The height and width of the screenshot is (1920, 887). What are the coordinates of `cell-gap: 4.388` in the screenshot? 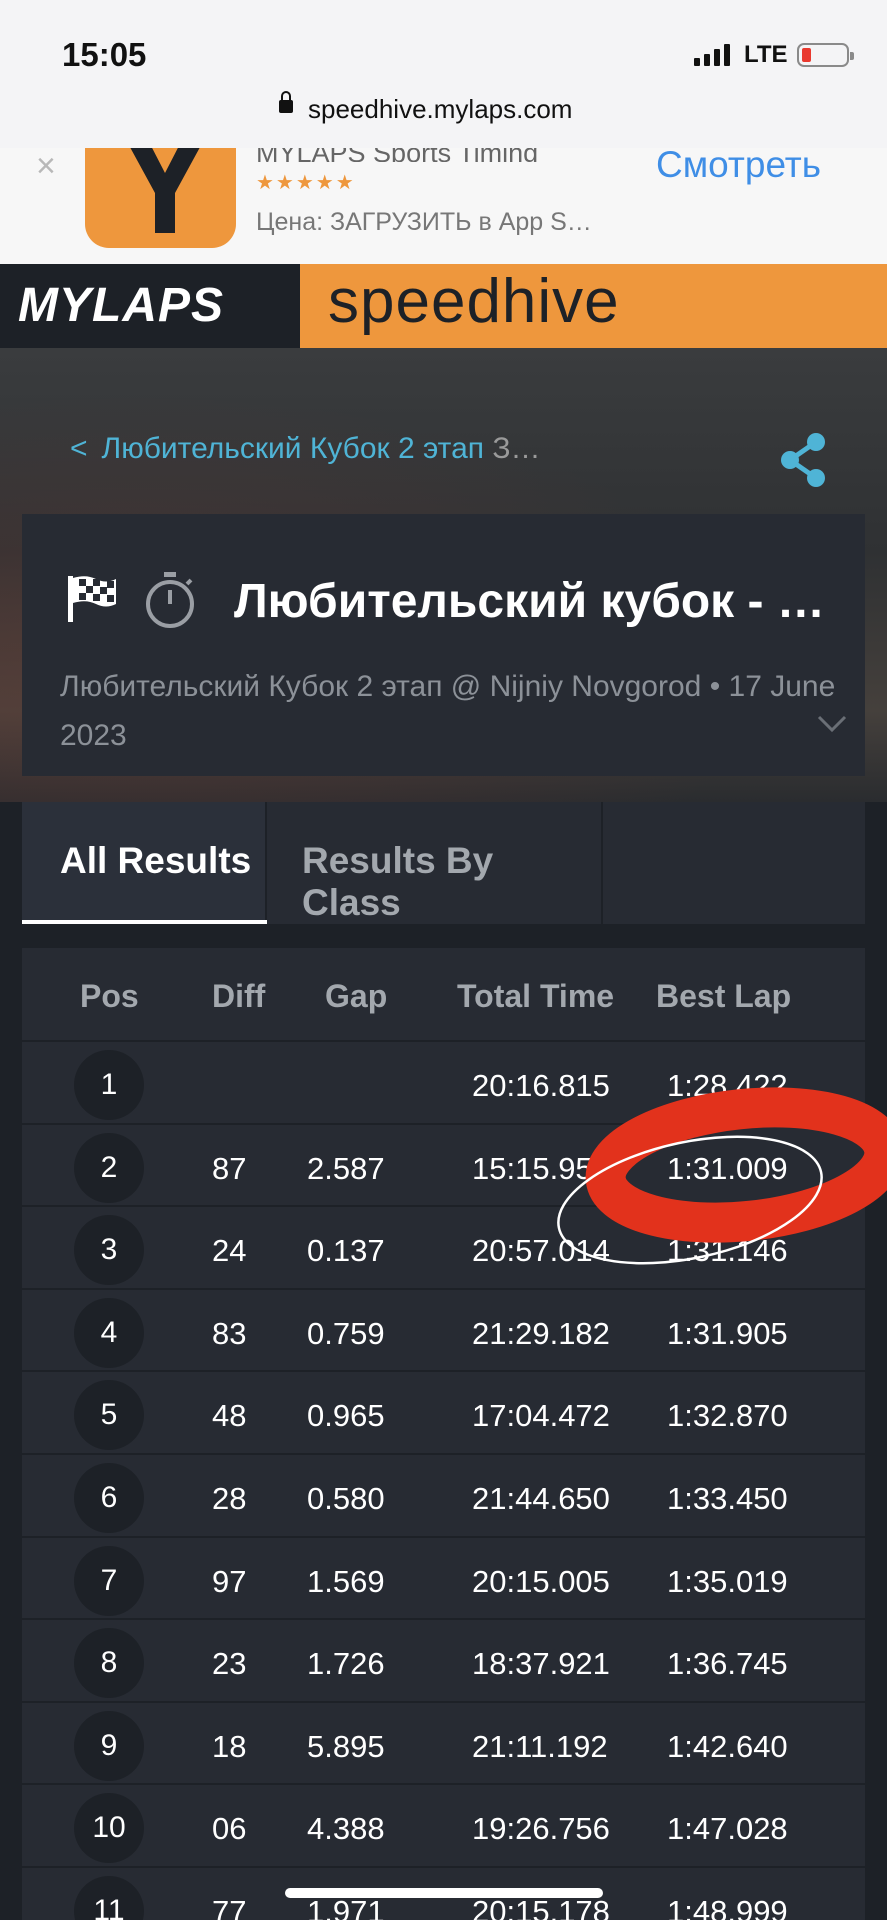 It's located at (346, 1829).